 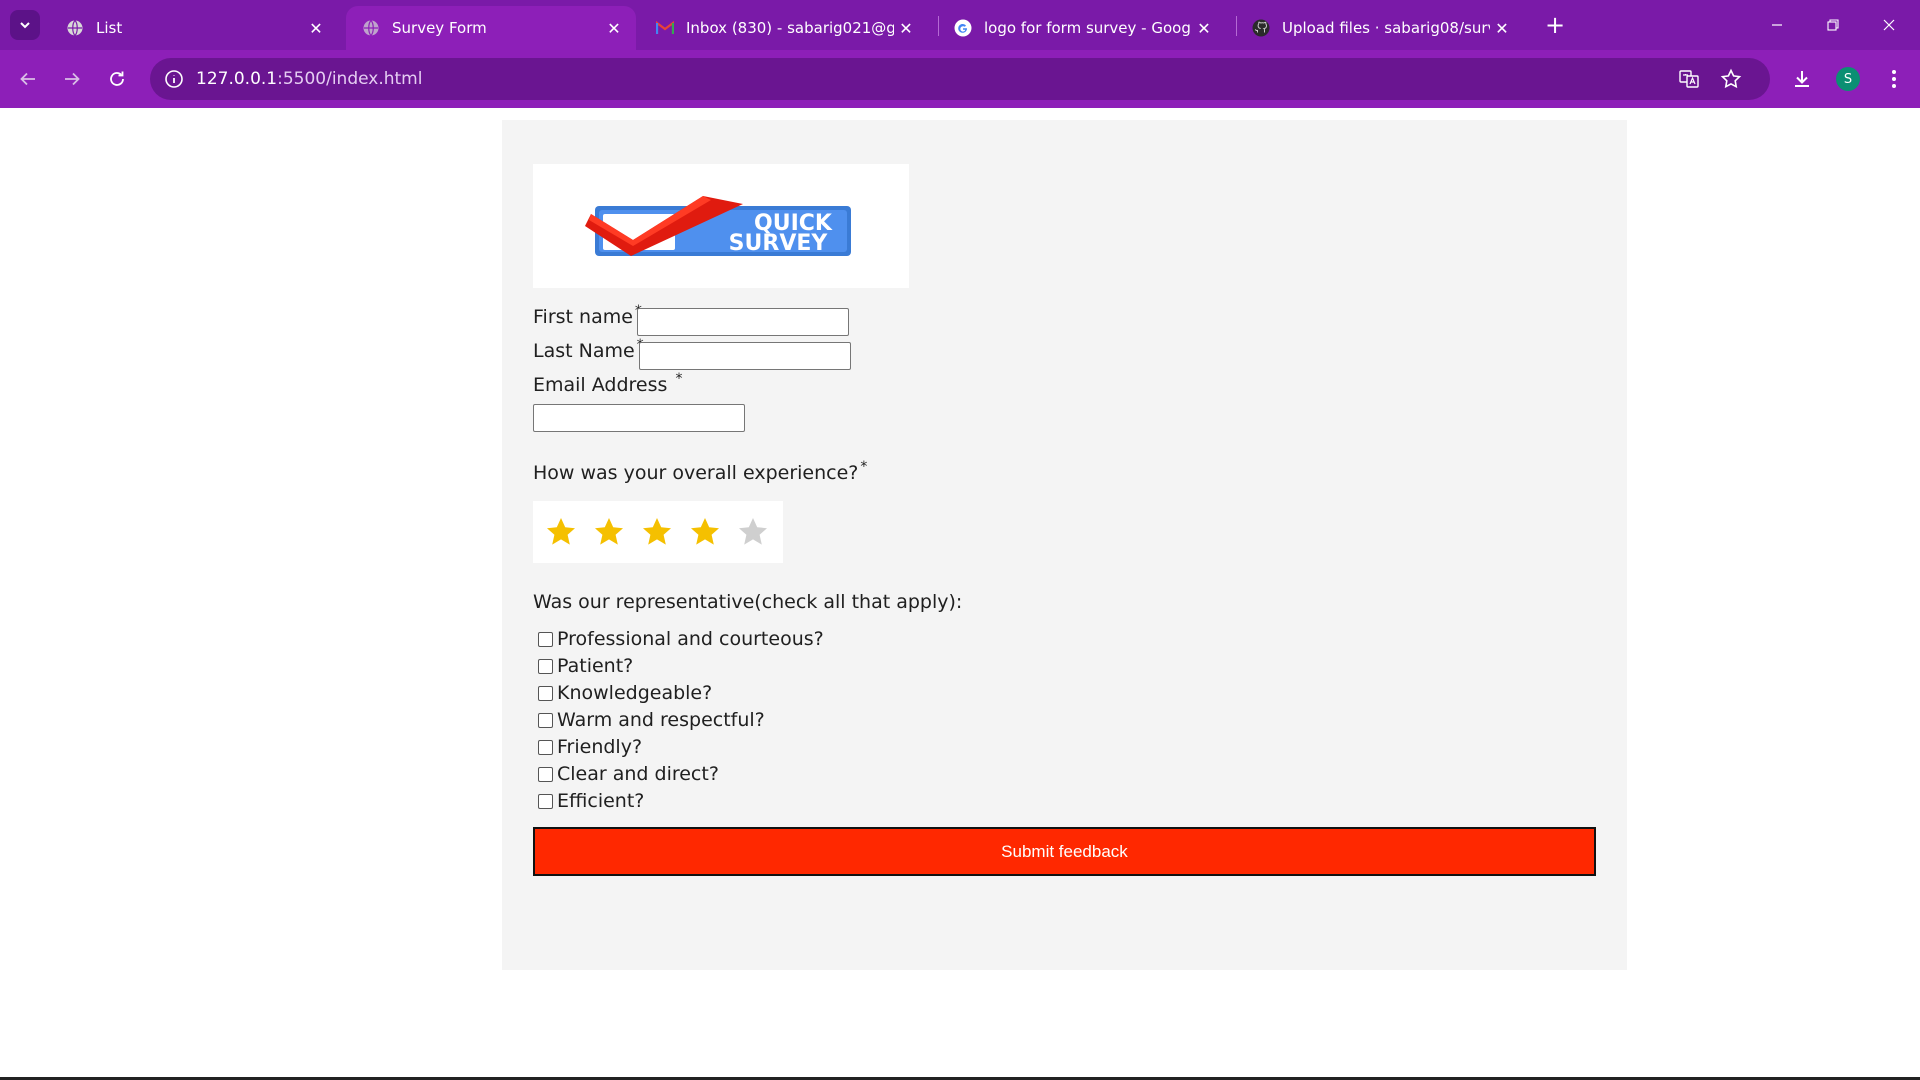 I want to click on tab-gmail: Inbox (830) - sabarig021@gmail.com ✕, so click(x=784, y=28).